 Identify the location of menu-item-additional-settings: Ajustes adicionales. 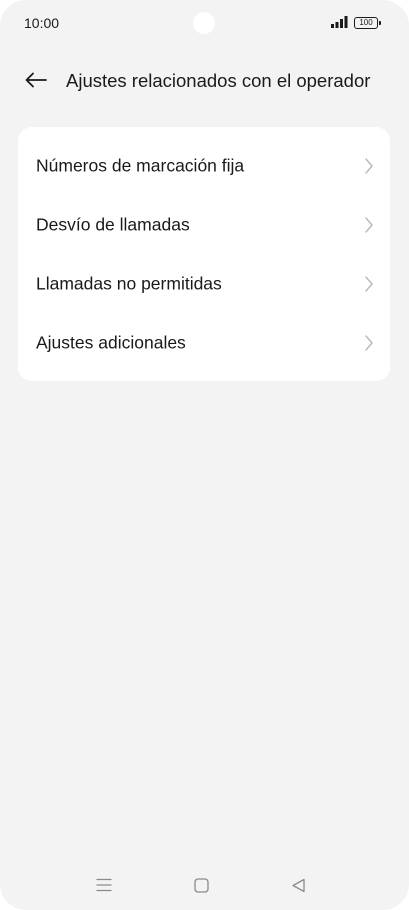
(204, 342).